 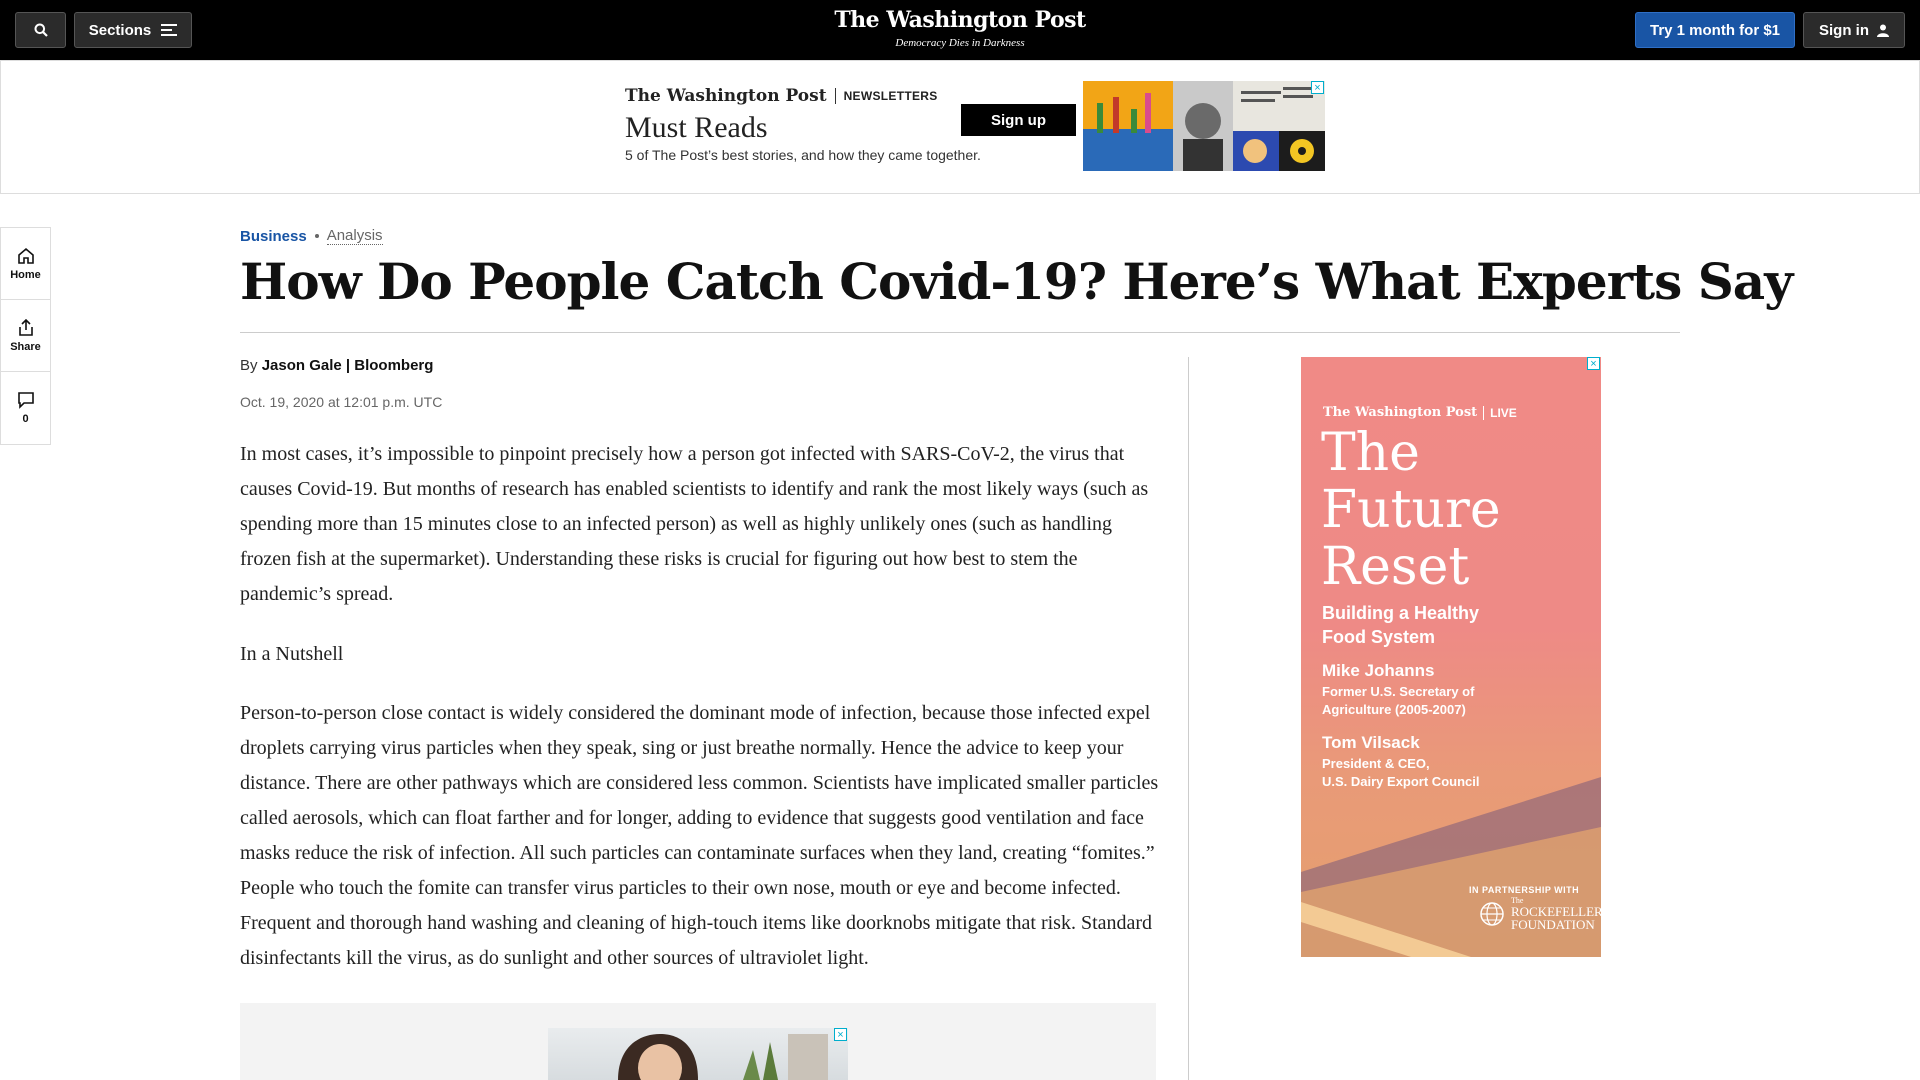 I want to click on partner-name-line: FOUNDATION, so click(x=1553, y=924).